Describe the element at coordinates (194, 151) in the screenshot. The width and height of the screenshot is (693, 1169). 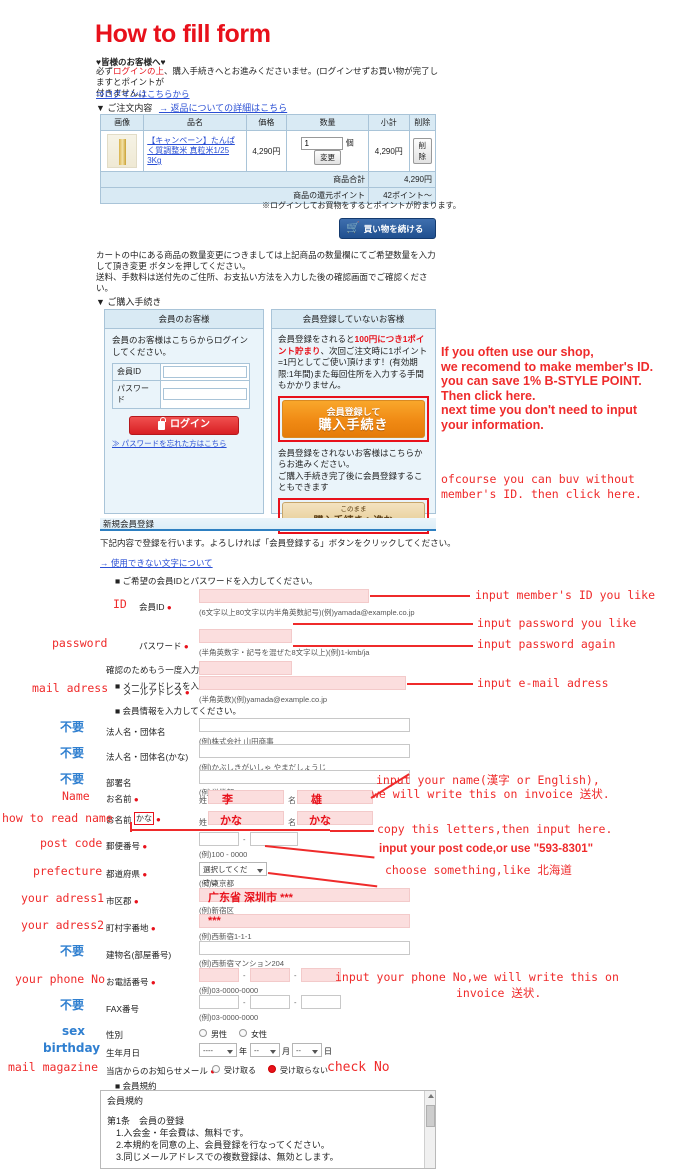
I see `product-name-link: 【キャンペーン】たんぱく質調整米 真粒米1/25 3Kg` at that location.